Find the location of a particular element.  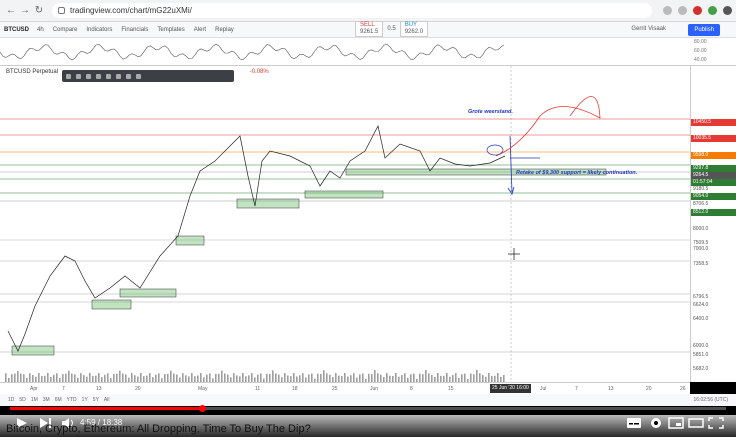

time-label: 20 is located at coordinates (649, 389).